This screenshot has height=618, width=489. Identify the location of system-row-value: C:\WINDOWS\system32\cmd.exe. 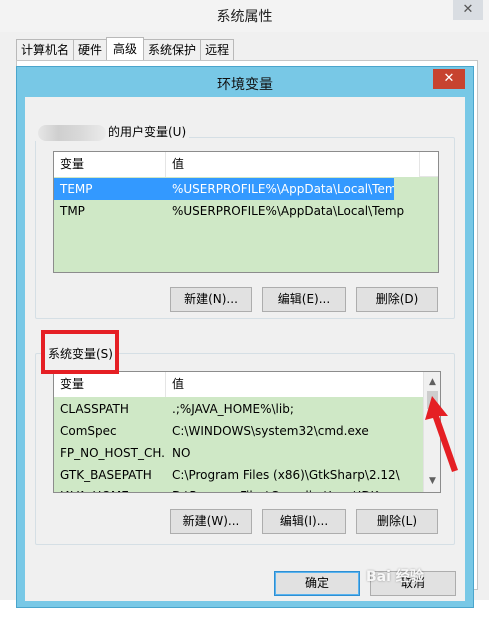
(270, 431).